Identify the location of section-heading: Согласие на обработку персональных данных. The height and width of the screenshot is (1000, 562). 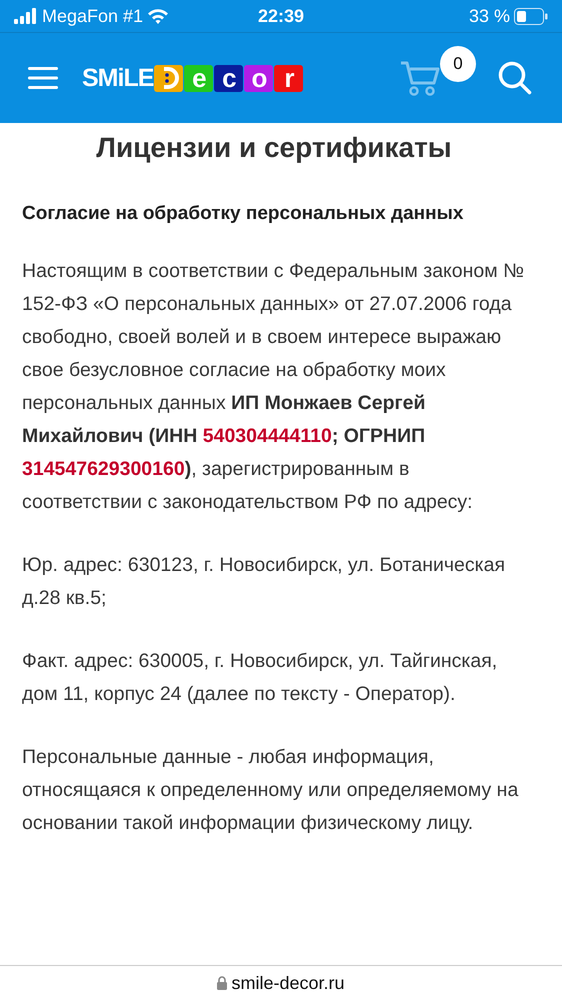
(243, 214).